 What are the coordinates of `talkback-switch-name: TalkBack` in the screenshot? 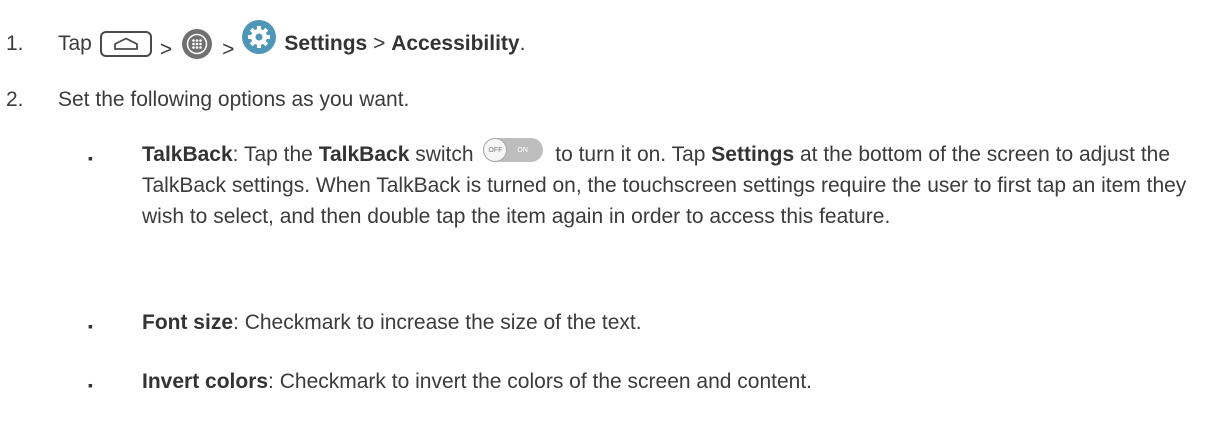 It's located at (364, 154).